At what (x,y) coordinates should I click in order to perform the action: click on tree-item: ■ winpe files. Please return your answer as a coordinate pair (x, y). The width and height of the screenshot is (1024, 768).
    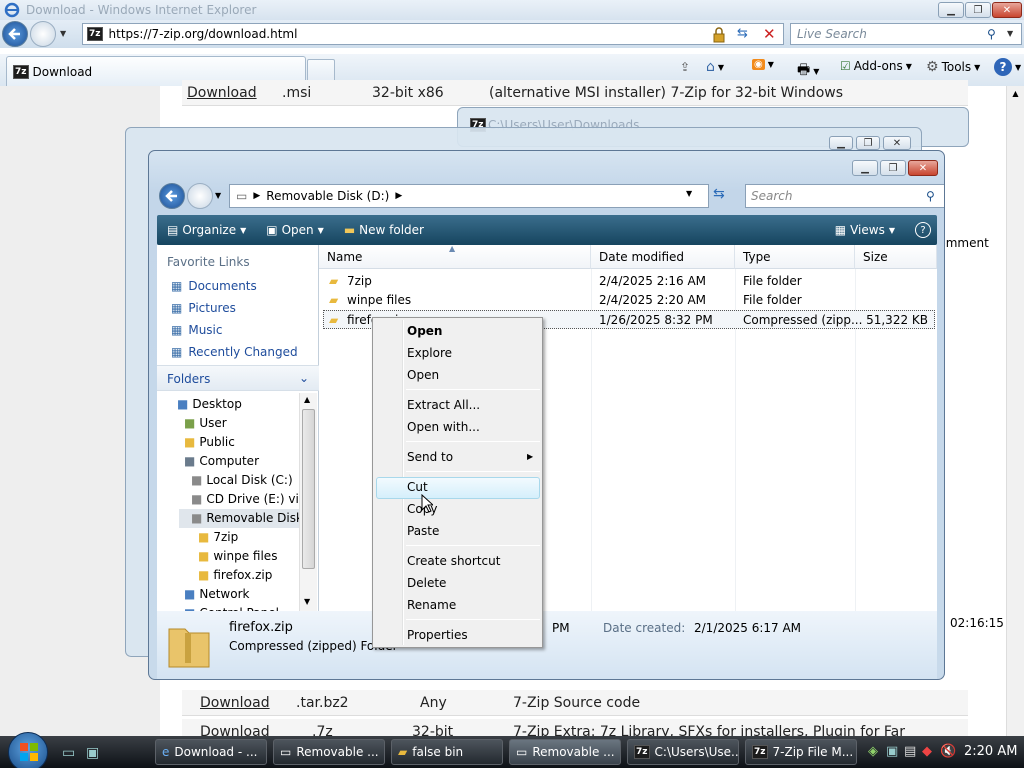
    Looking at the image, I should click on (237, 556).